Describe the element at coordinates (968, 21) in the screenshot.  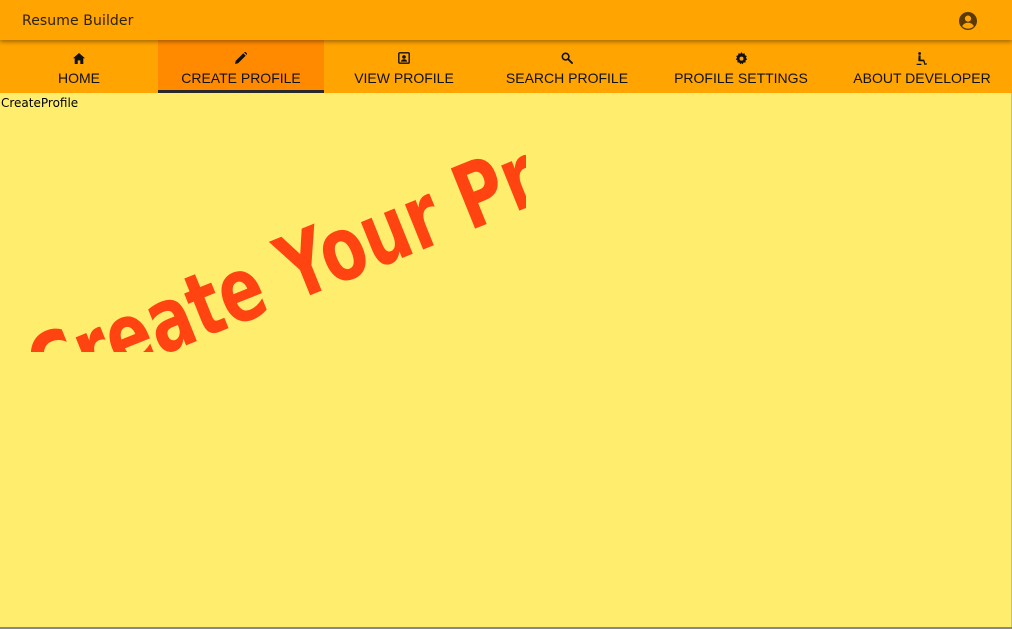
I see `account-circle-icon` at that location.